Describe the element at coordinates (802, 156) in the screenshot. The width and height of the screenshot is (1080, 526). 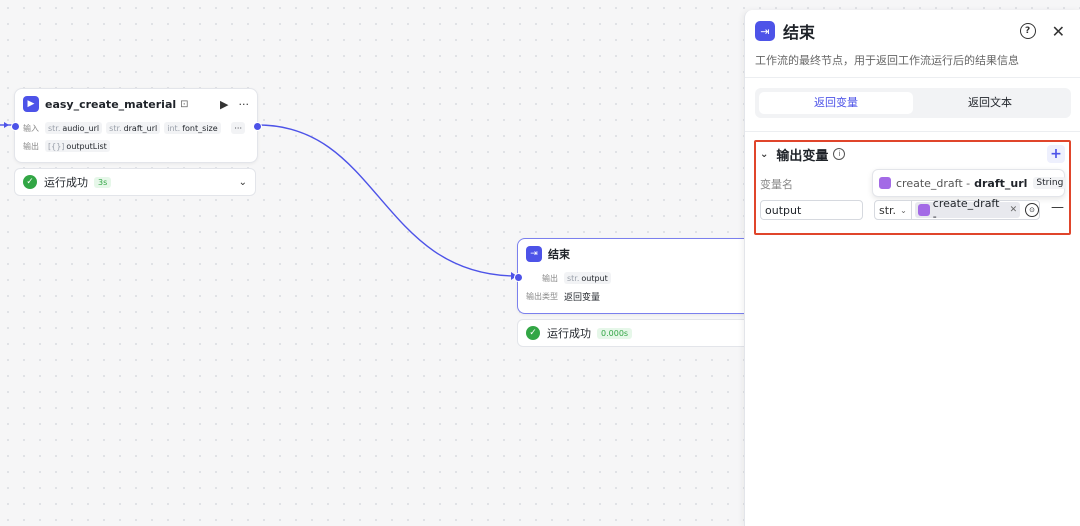
I see `section-title: 输出变量` at that location.